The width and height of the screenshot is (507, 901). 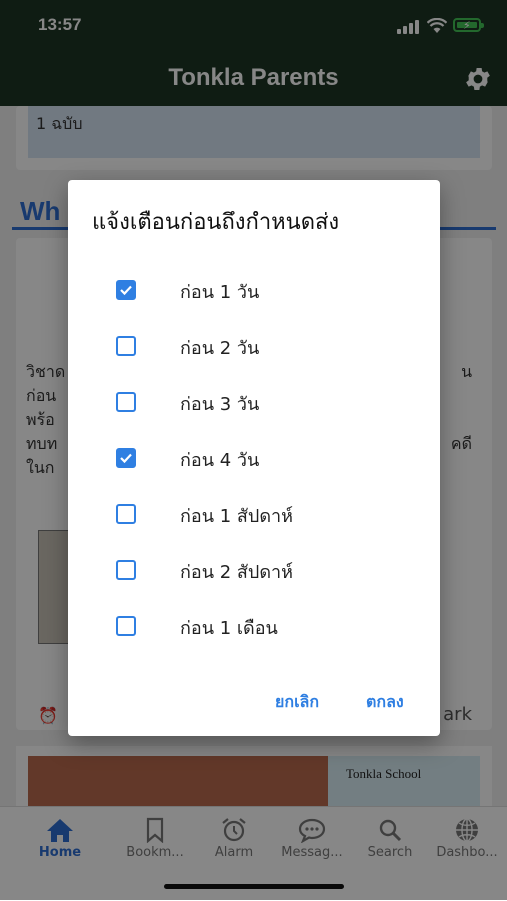 I want to click on option-label: ก่อน 1 วัน, so click(x=220, y=292).